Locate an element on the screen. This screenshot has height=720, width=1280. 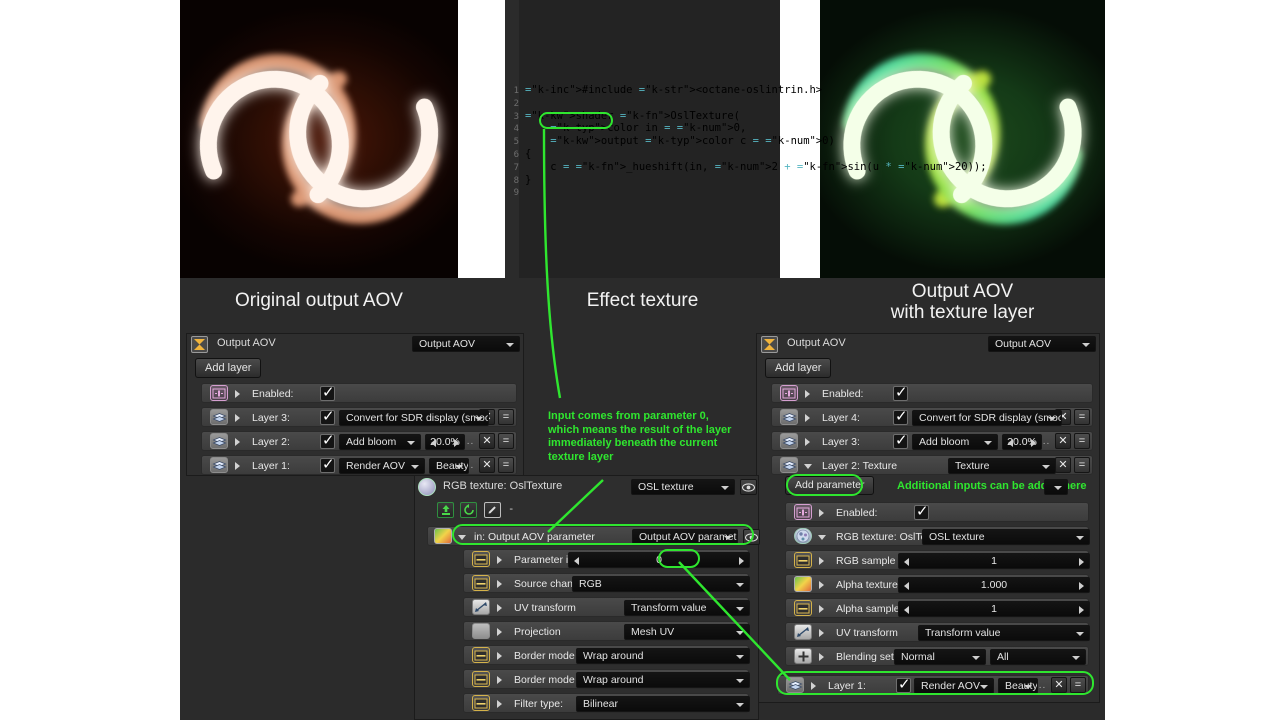
row-select-primary: Normal is located at coordinates (940, 657).